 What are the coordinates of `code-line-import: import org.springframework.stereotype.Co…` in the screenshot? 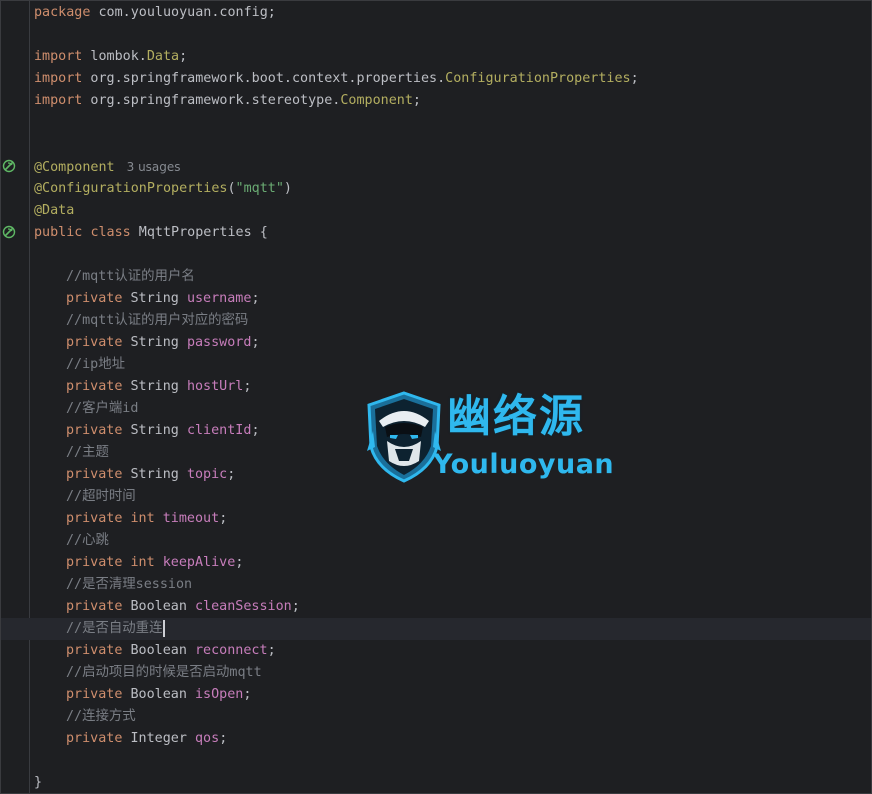 It's located at (452, 101).